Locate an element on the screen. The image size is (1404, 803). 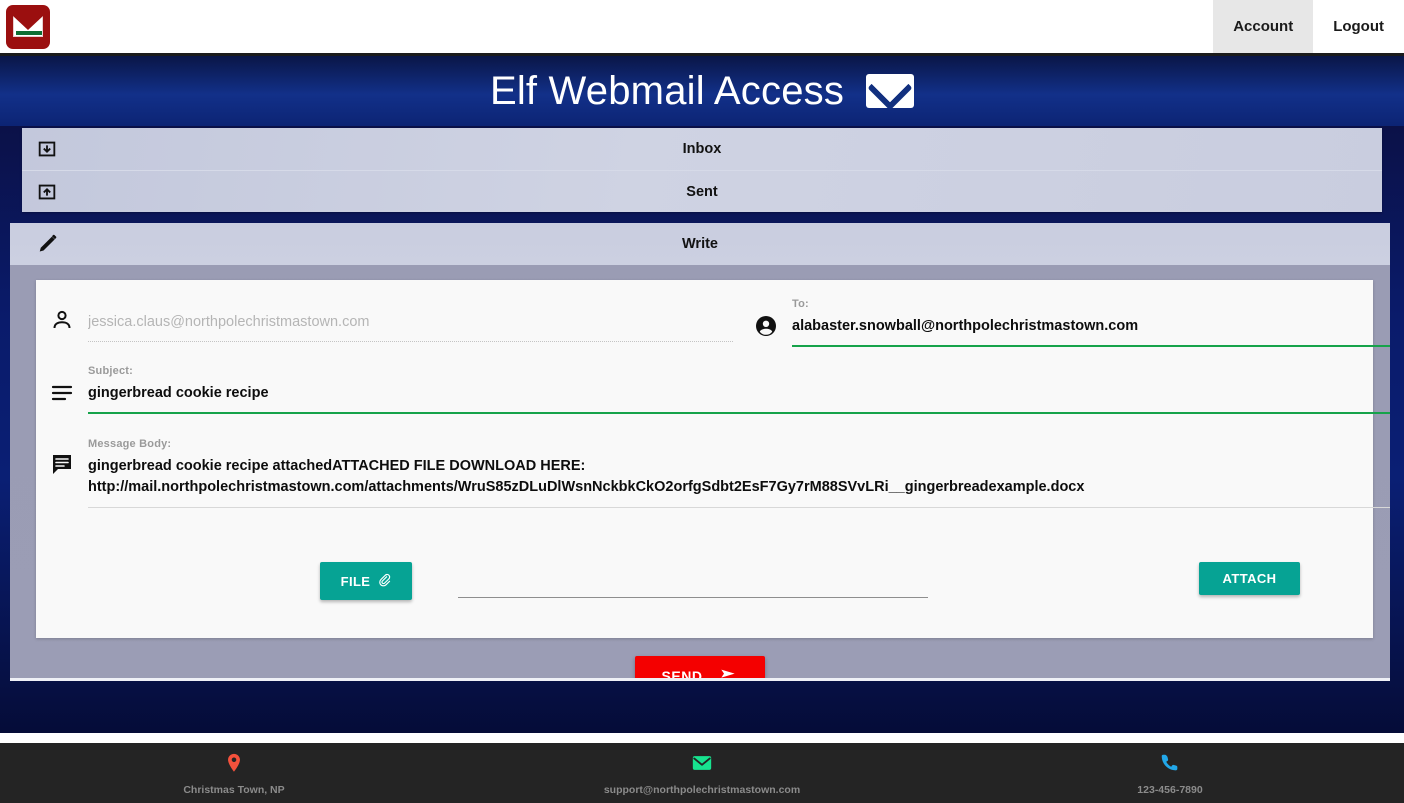
christmas-mail-logo-icon is located at coordinates (28, 26).